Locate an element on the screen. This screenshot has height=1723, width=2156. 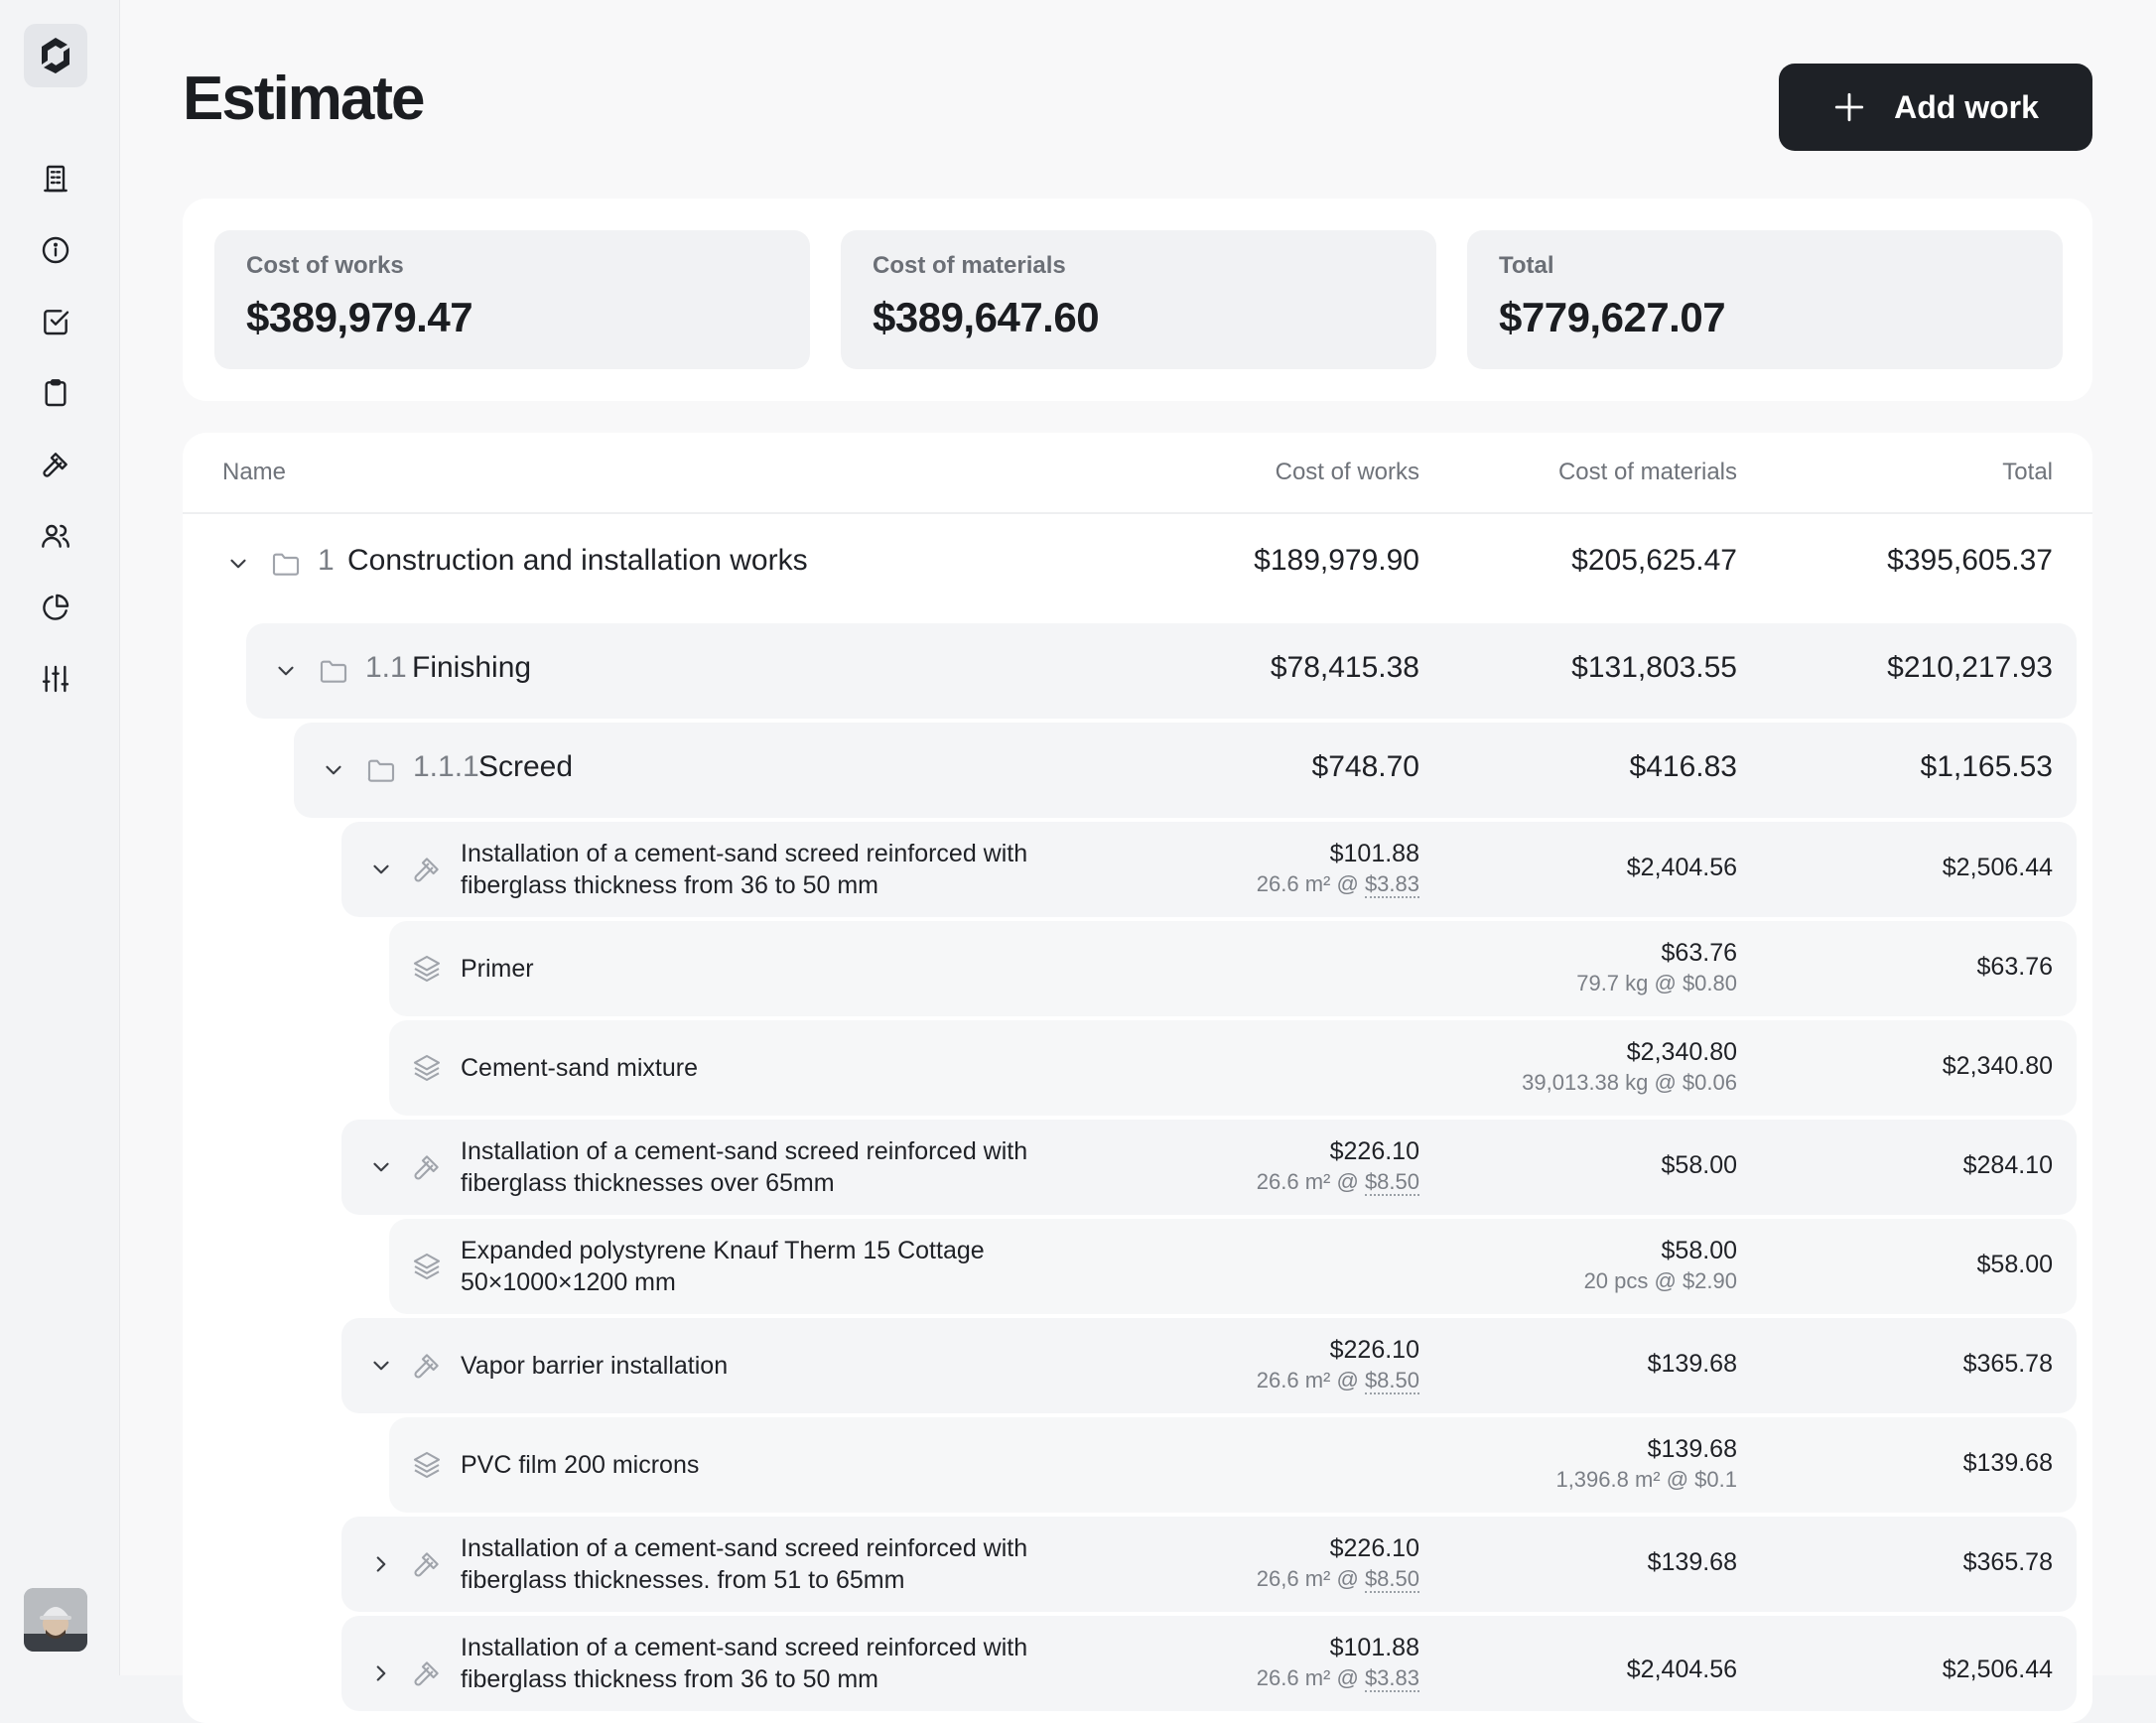
info-icon is located at coordinates (55, 250).